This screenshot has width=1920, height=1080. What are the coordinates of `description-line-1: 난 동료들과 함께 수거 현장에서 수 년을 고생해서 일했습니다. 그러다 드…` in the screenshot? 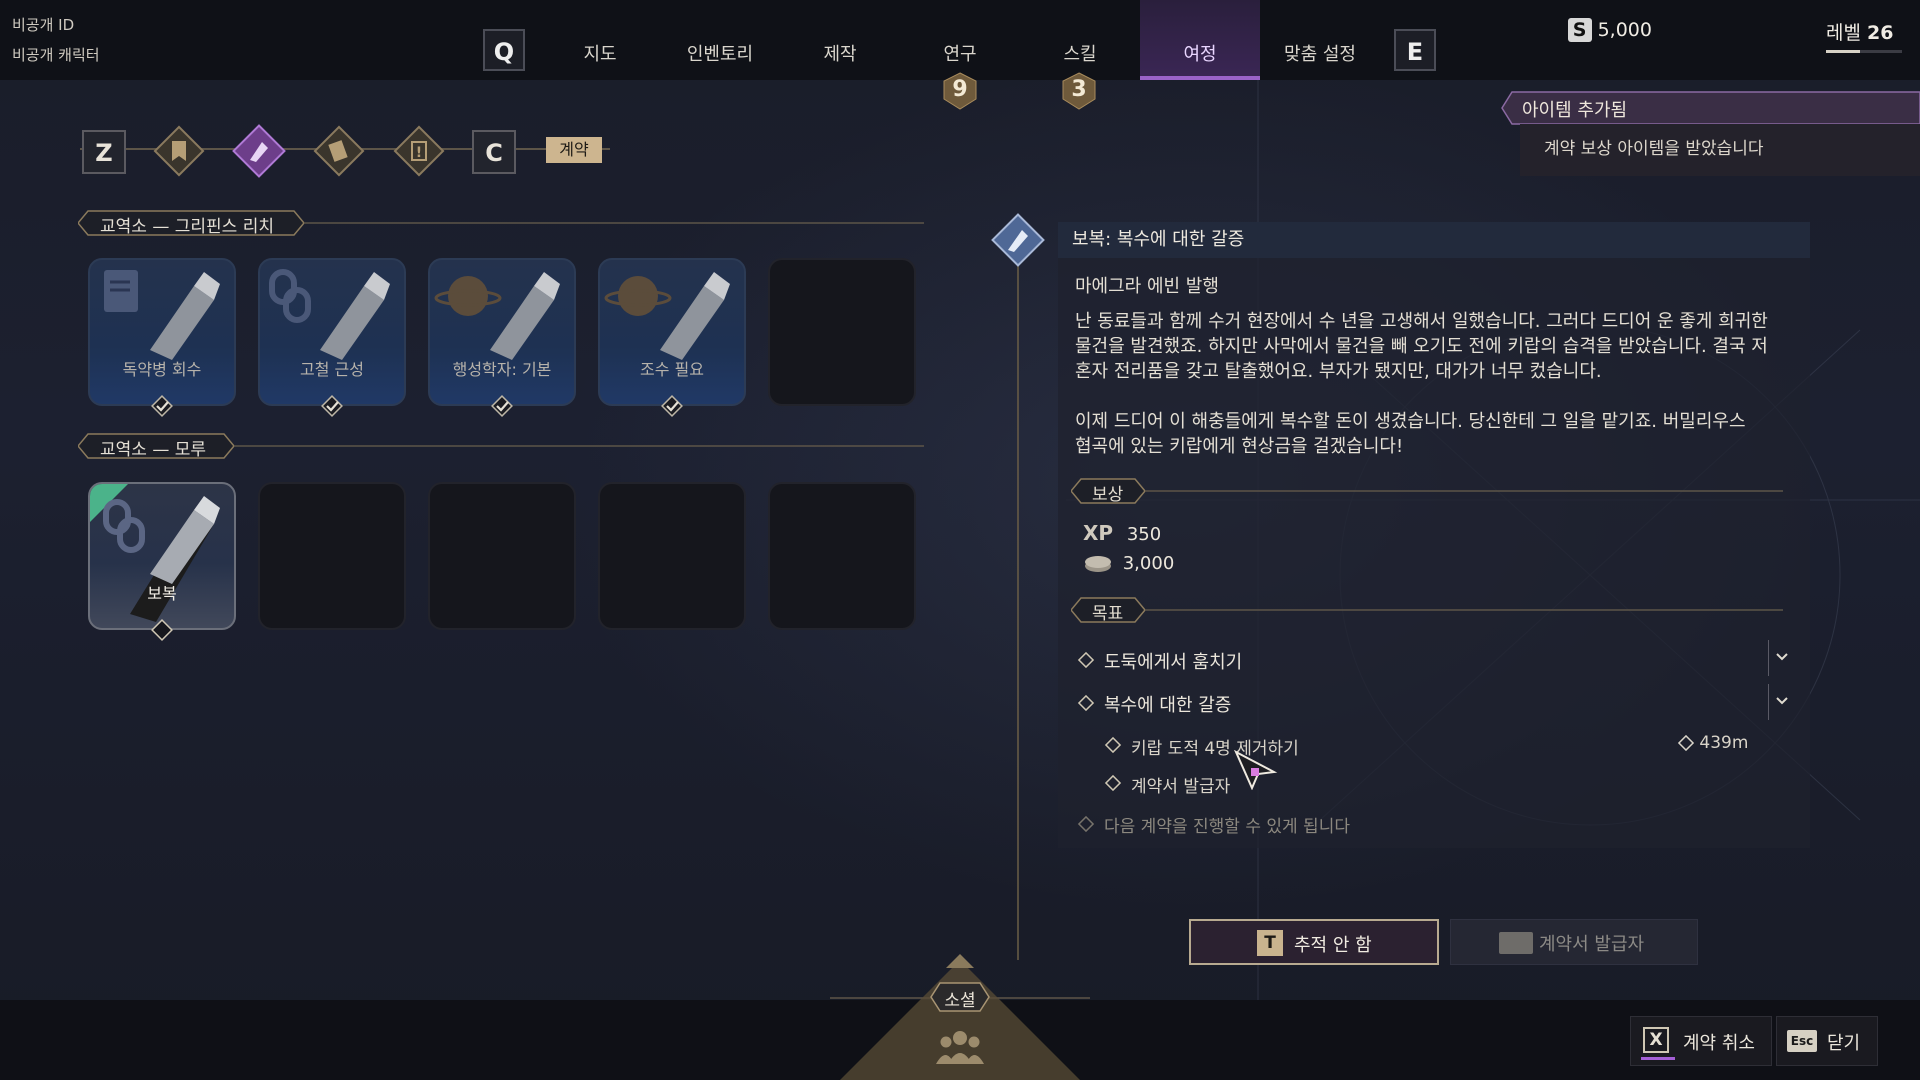 It's located at (1421, 321).